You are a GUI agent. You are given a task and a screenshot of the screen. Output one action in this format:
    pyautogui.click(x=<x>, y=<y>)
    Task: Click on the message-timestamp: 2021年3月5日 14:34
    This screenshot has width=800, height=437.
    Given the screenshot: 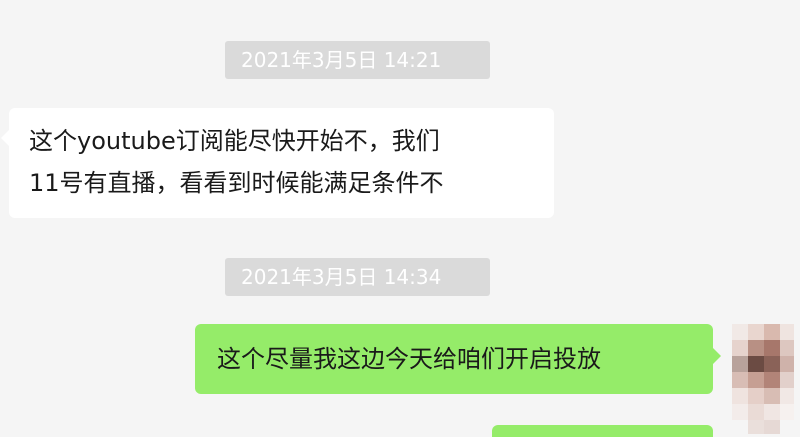 What is the action you would take?
    pyautogui.click(x=357, y=277)
    